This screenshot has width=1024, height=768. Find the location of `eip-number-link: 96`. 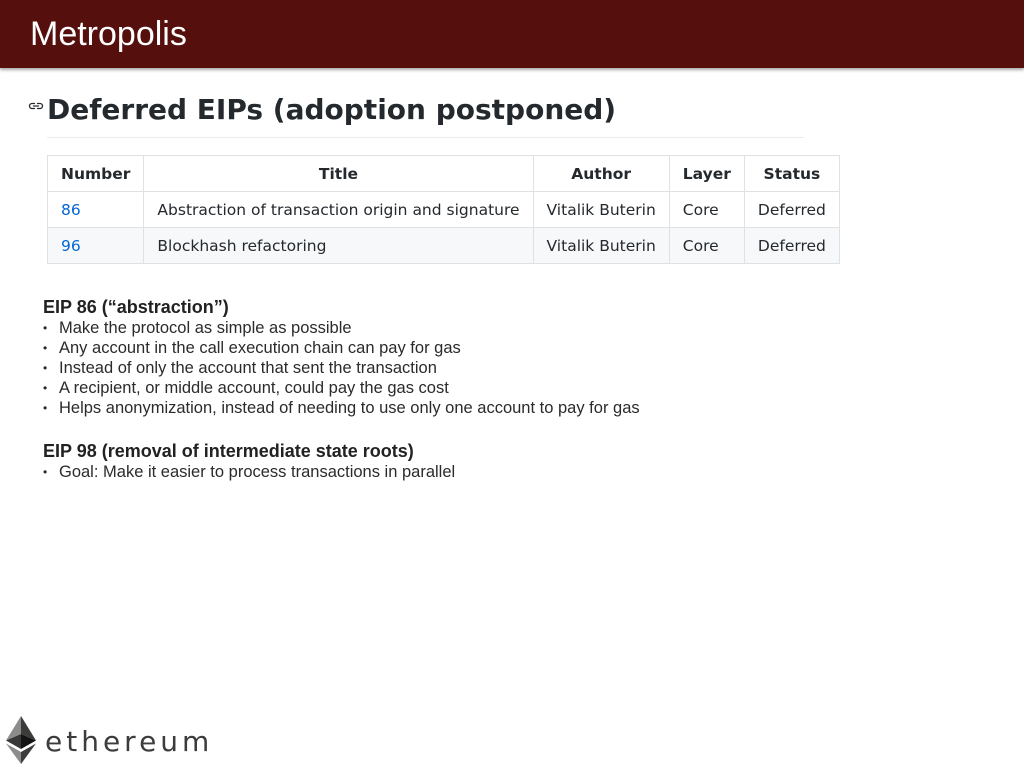

eip-number-link: 96 is located at coordinates (71, 246).